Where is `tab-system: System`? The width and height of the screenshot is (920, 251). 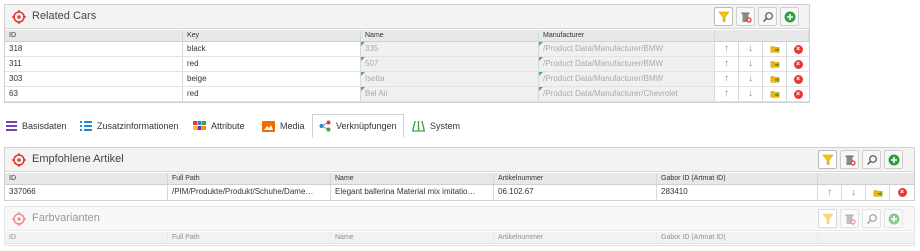
tab-system: System is located at coordinates (436, 126).